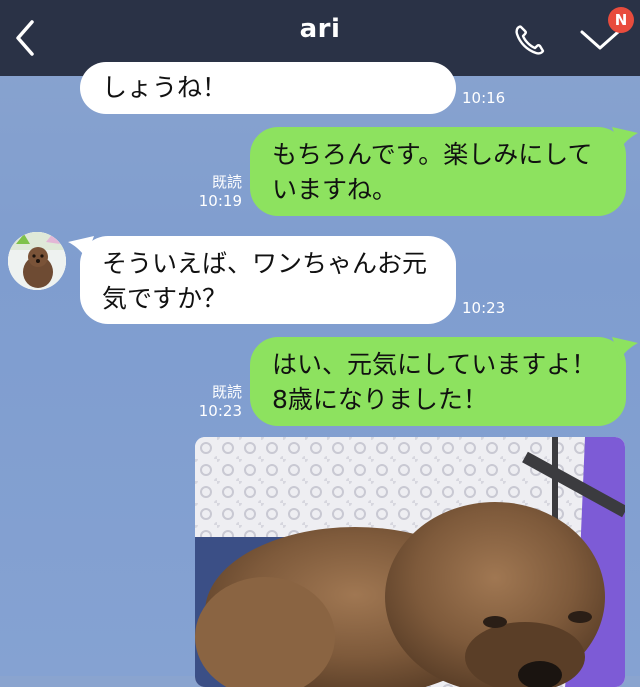  I want to click on message-text-line: そういえば、ワンちゃんお元, so click(265, 263).